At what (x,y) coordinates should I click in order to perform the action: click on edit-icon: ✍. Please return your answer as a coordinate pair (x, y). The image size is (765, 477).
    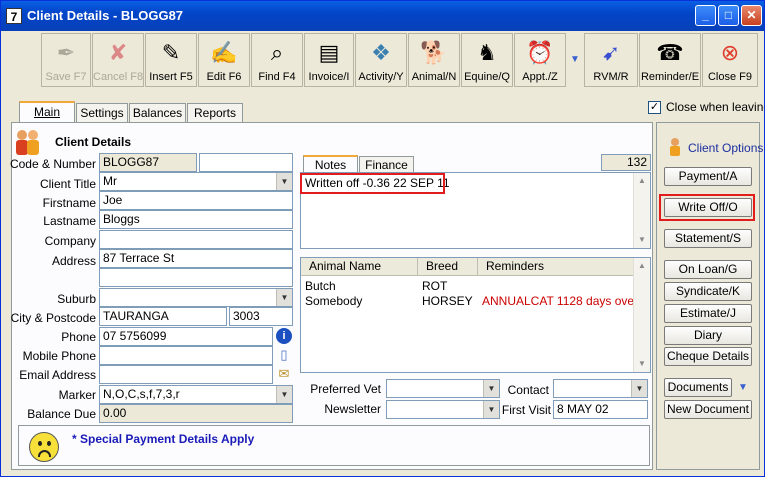
    Looking at the image, I should click on (224, 52).